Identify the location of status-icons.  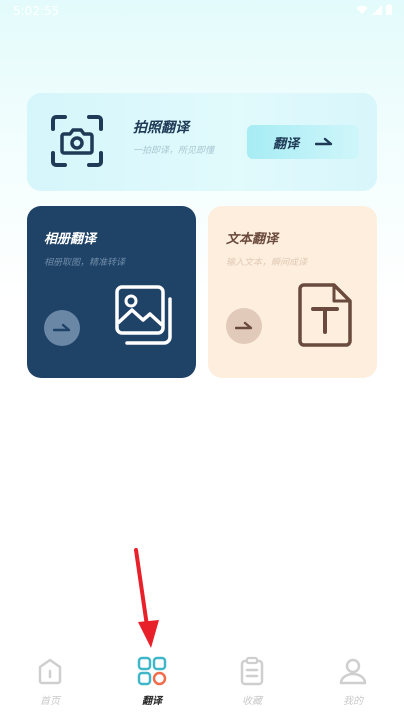
(374, 9).